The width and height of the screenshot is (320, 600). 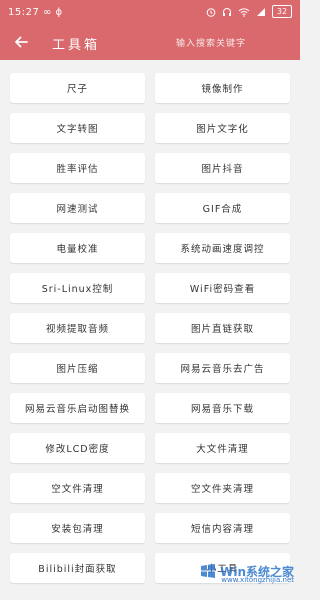 I want to click on tool-button: 大文件清理, so click(x=222, y=448).